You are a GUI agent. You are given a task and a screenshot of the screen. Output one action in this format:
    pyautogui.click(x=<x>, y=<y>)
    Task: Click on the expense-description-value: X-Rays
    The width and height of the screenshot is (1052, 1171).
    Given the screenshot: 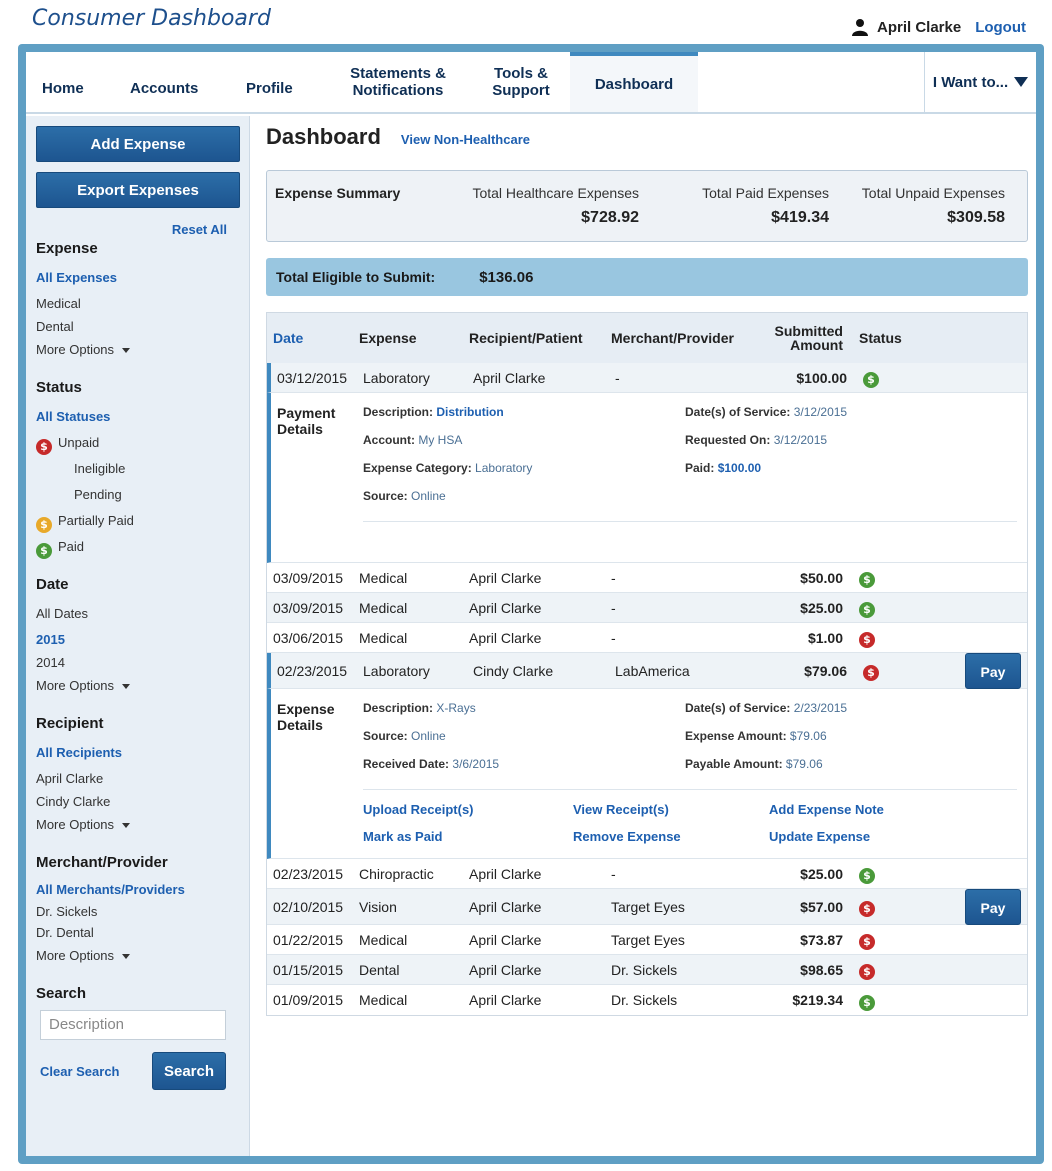 What is the action you would take?
    pyautogui.click(x=456, y=708)
    